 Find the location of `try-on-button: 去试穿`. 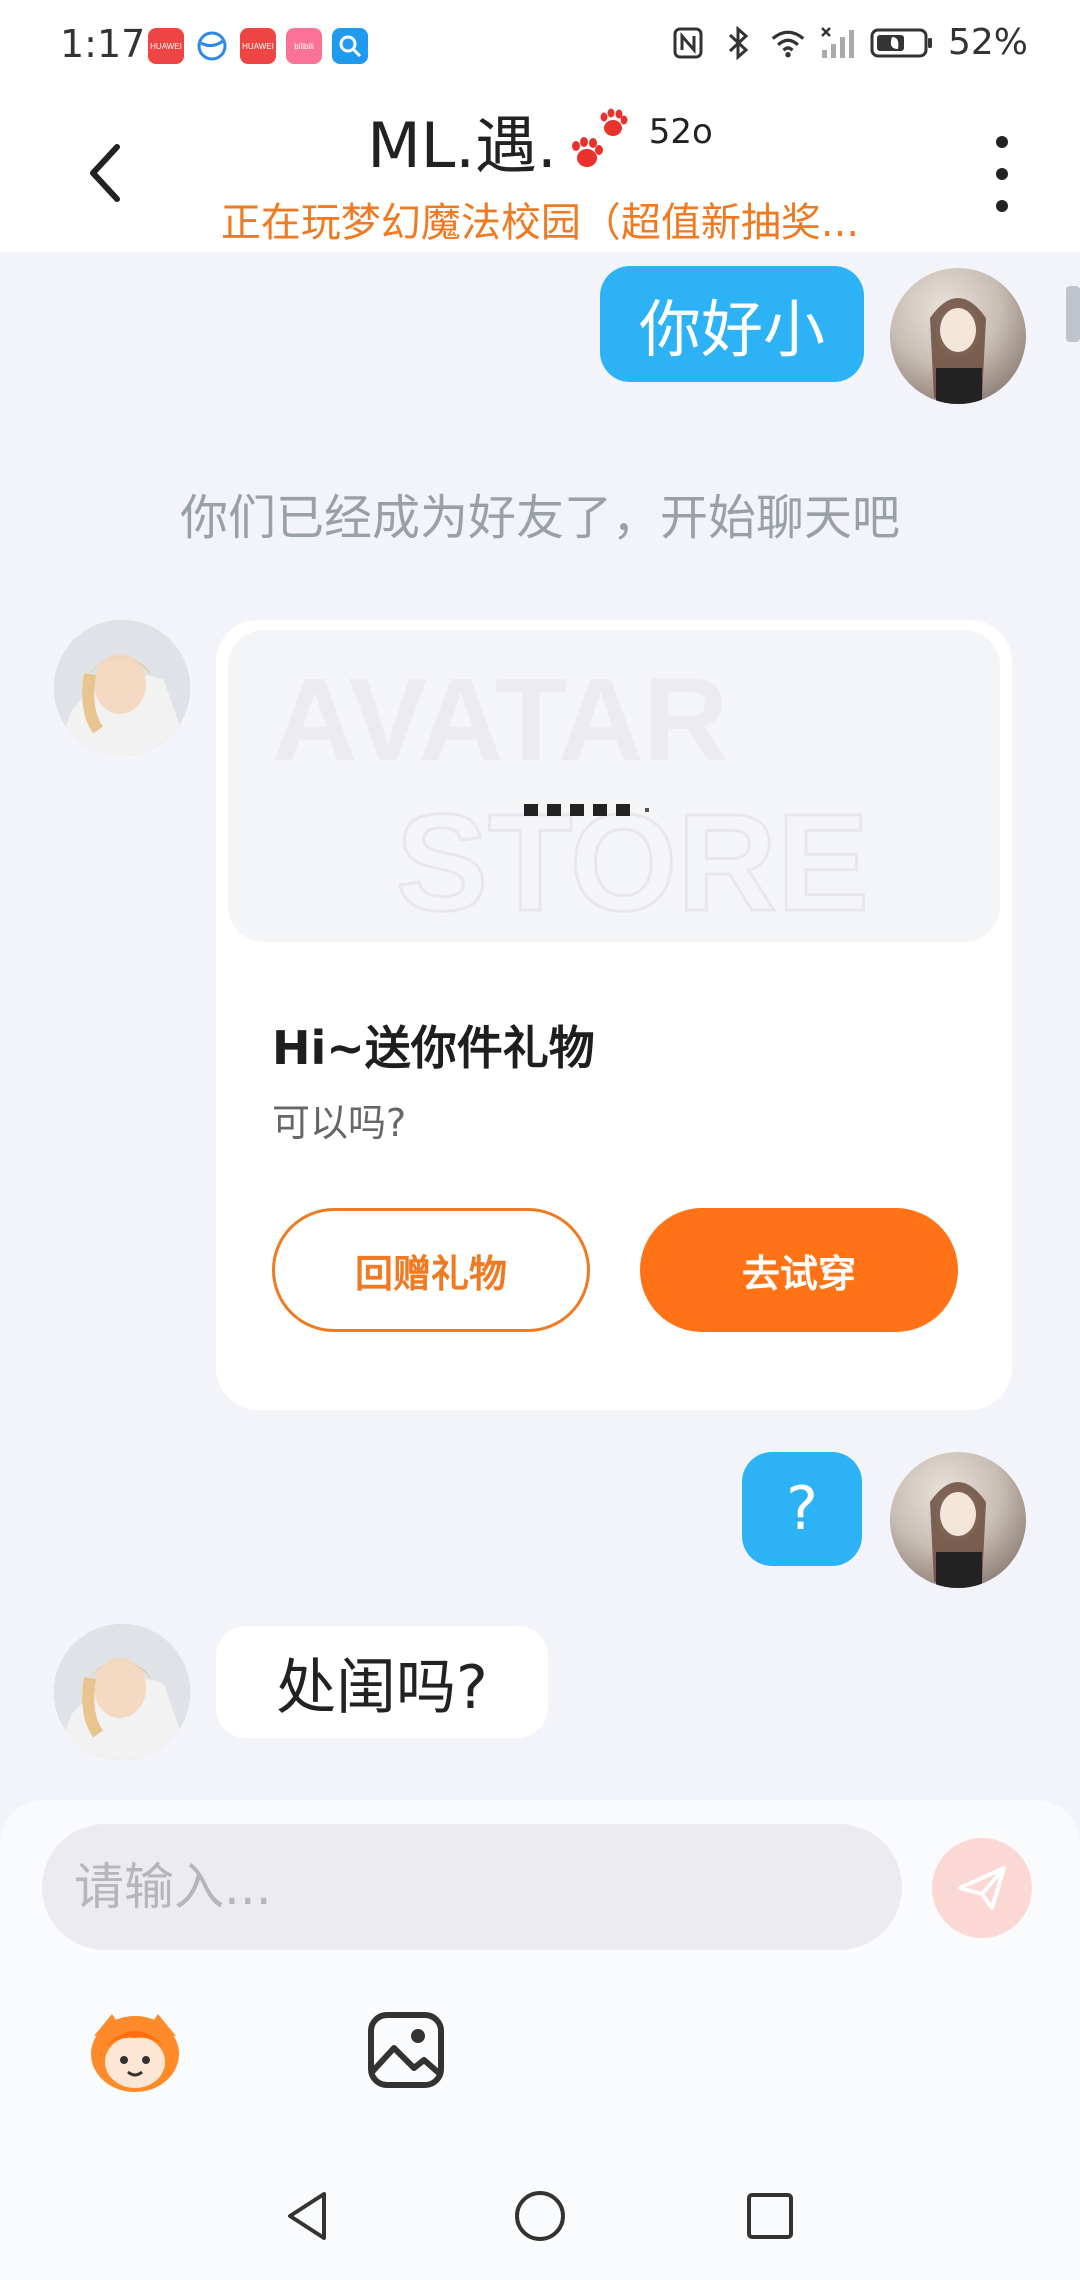

try-on-button: 去试穿 is located at coordinates (799, 1270).